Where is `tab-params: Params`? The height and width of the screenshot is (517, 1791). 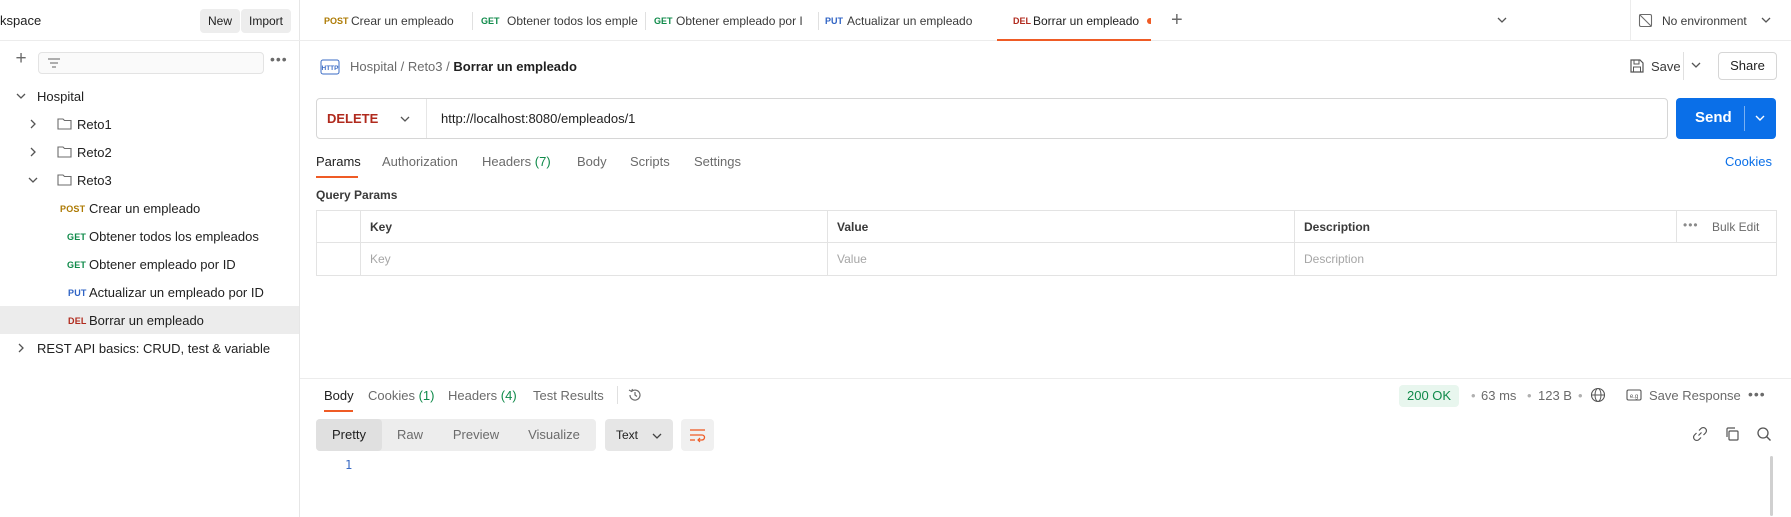 tab-params: Params is located at coordinates (338, 161).